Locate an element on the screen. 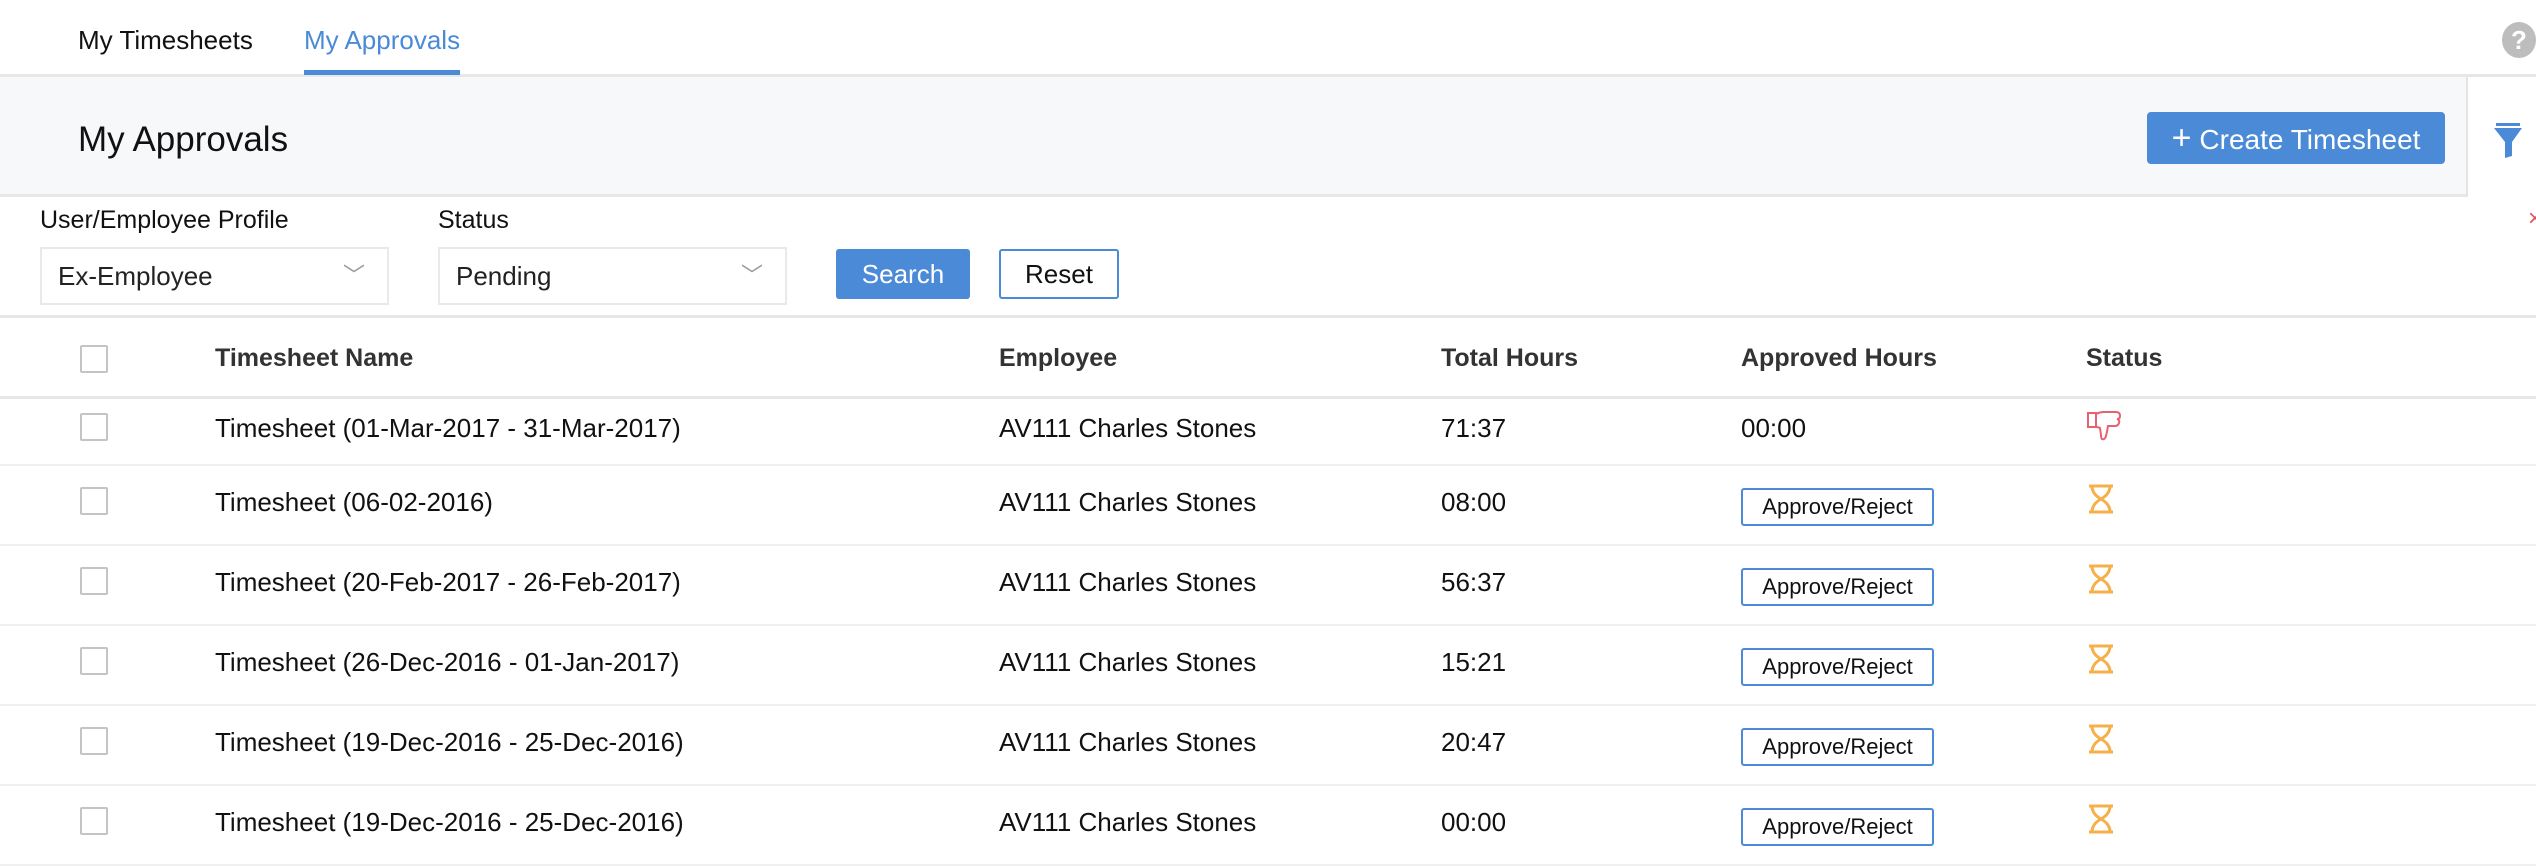 This screenshot has width=2536, height=866. column-header-employee: Employee is located at coordinates (1058, 358).